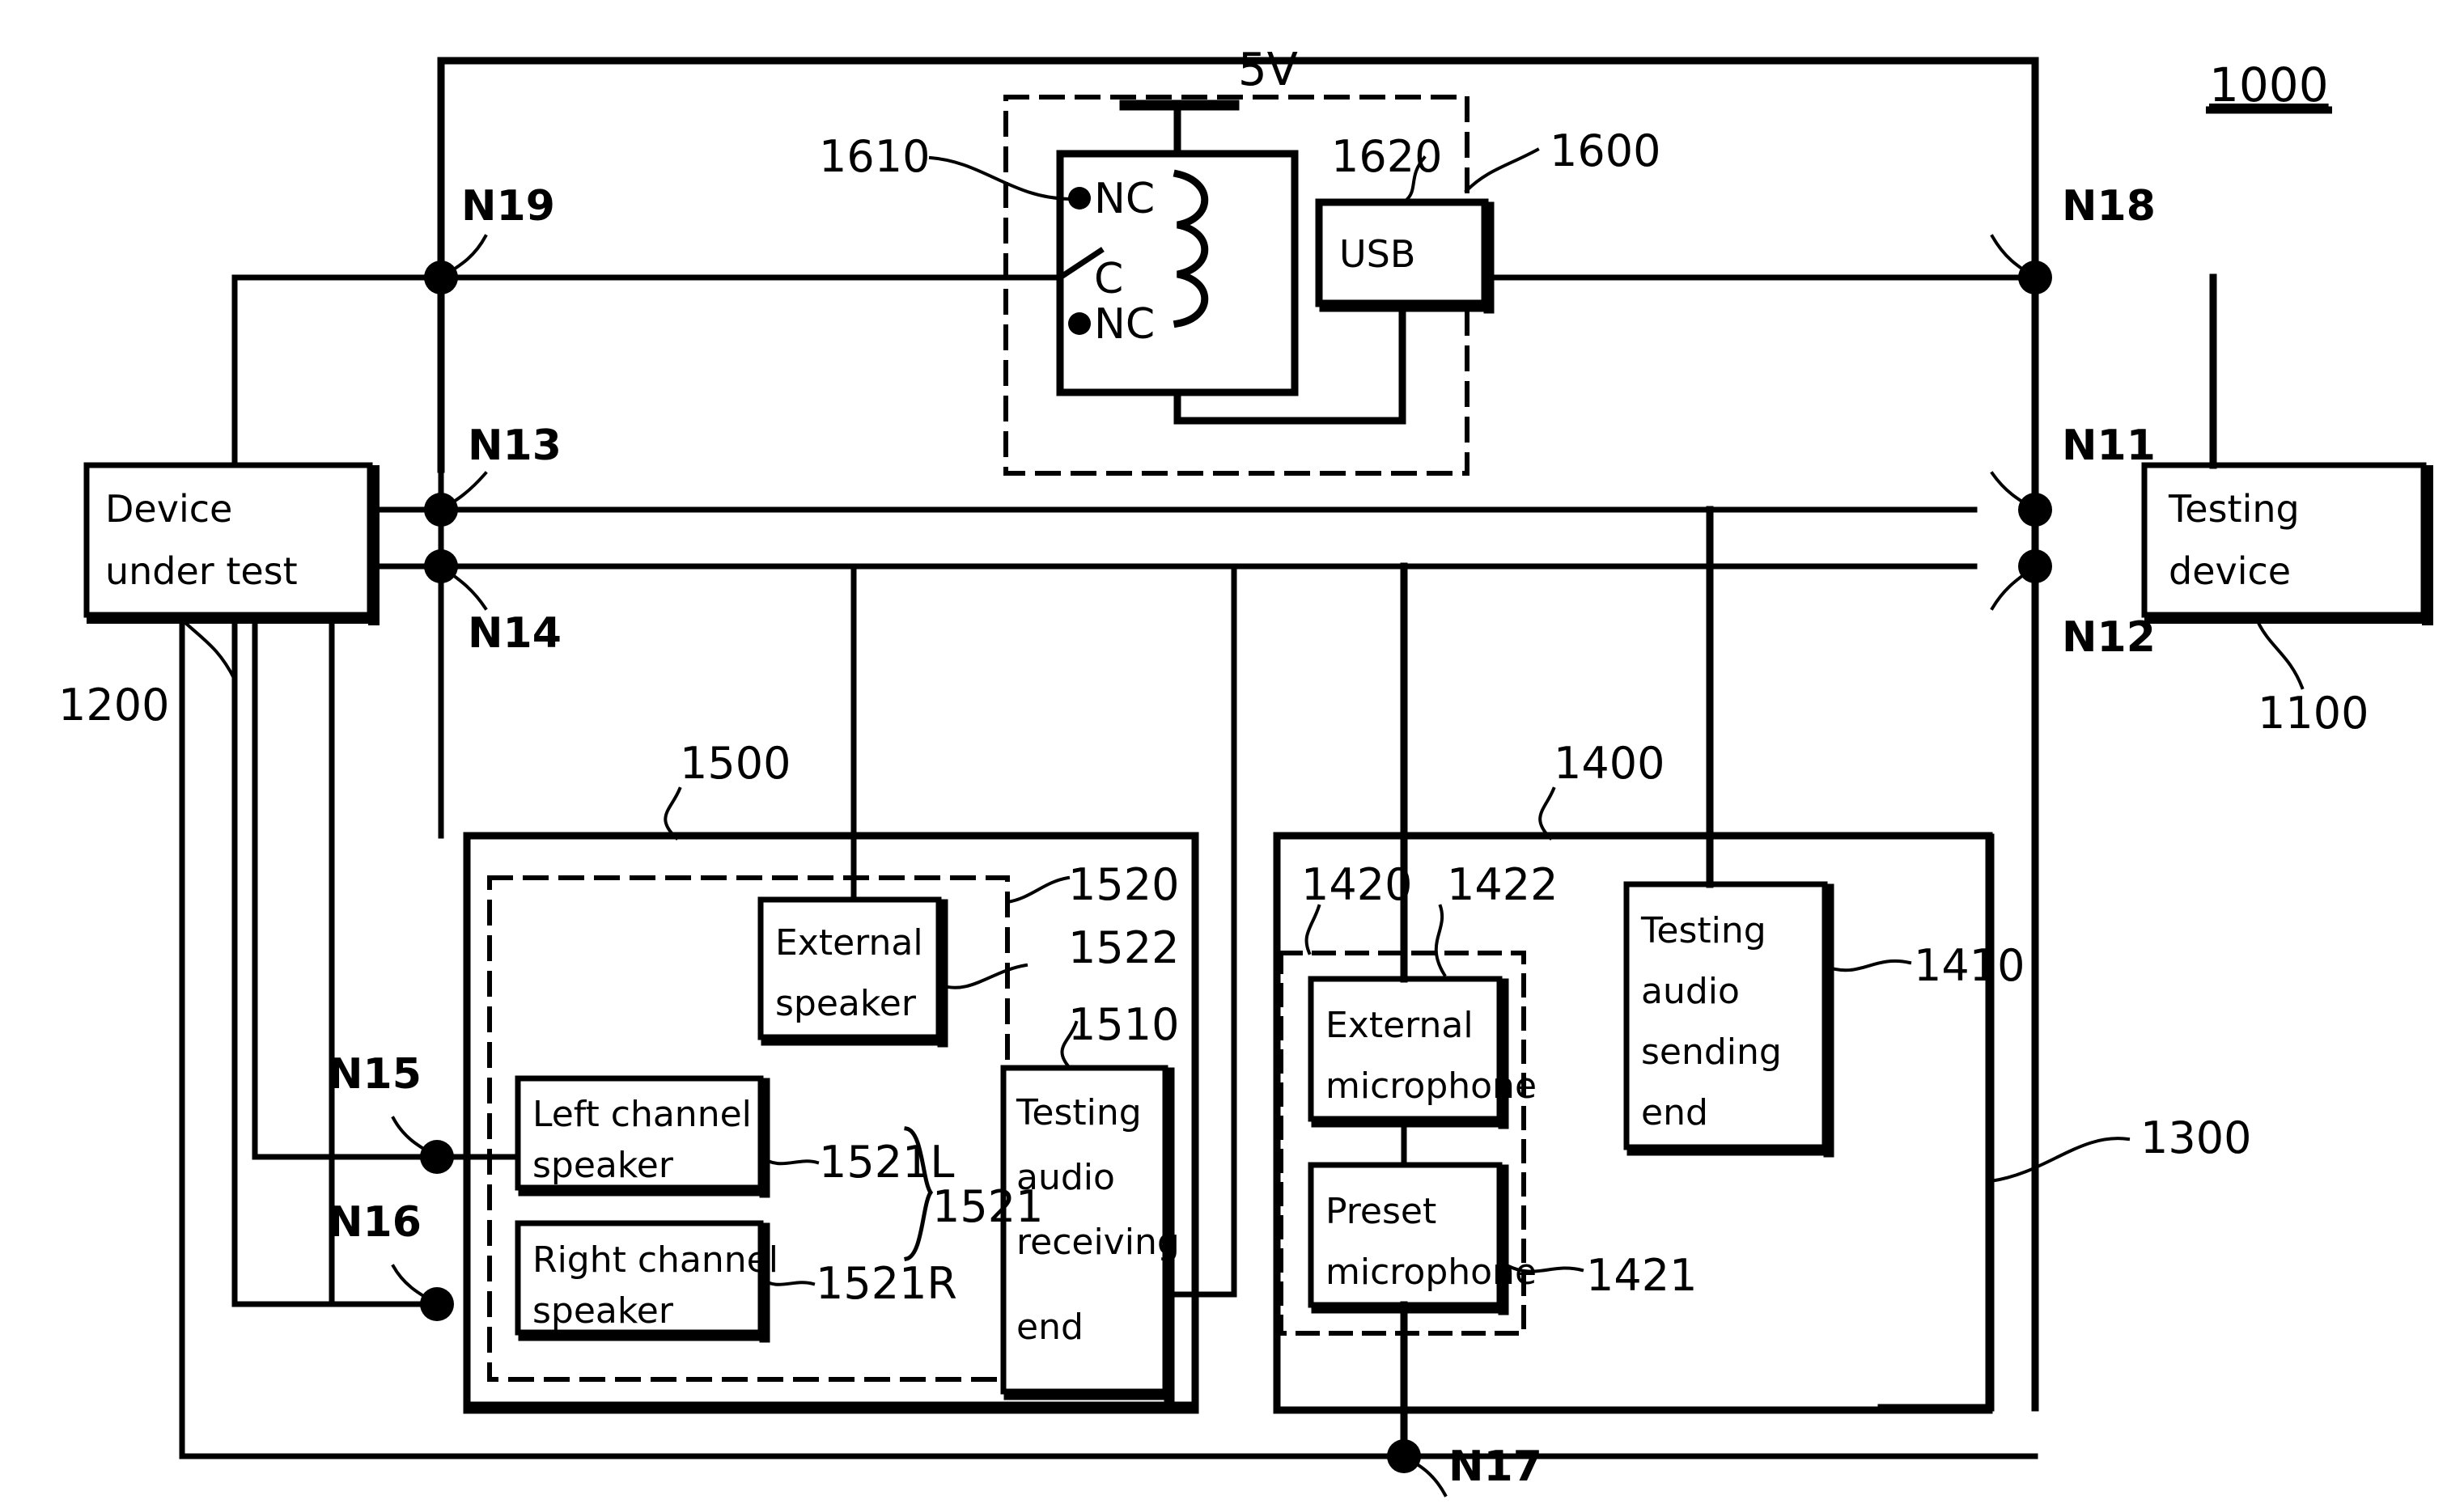 The width and height of the screenshot is (2464, 1508). I want to click on relay-terminal-nc-bottom: NC, so click(1124, 324).